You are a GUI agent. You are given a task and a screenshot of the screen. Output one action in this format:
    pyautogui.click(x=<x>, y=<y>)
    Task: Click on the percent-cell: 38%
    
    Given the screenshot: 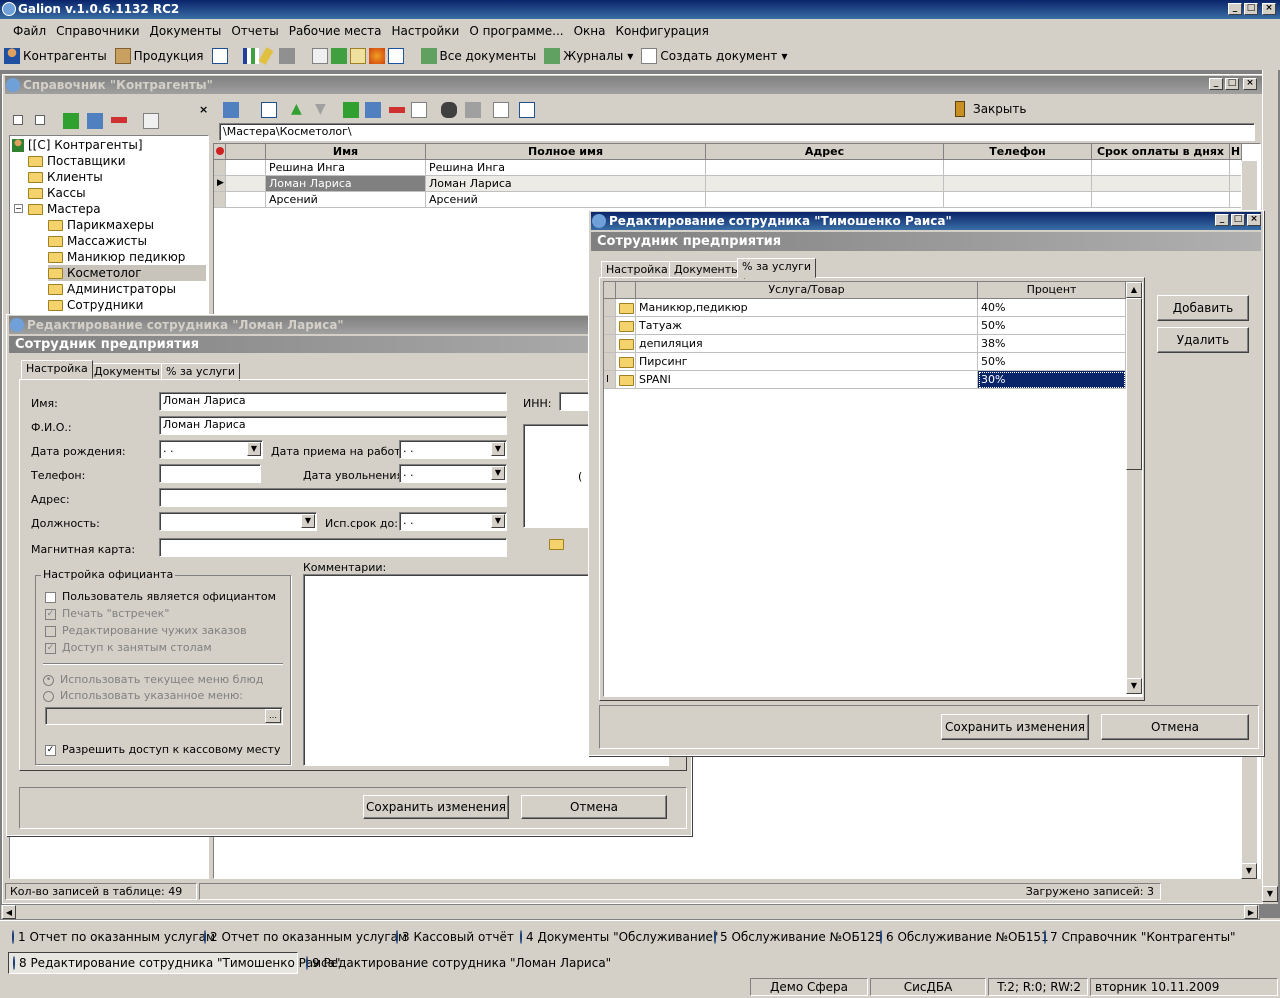 What is the action you would take?
    pyautogui.click(x=1052, y=344)
    